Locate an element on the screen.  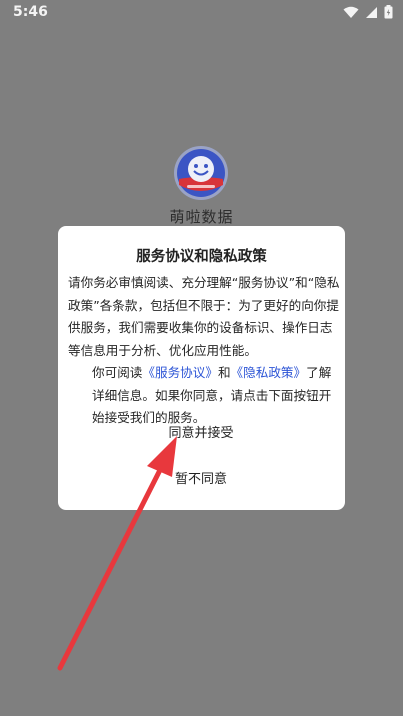
status-icons is located at coordinates (368, 12).